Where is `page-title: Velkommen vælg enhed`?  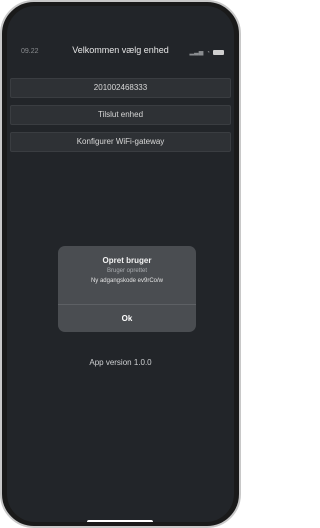 page-title: Velkommen vælg enhed is located at coordinates (120, 50).